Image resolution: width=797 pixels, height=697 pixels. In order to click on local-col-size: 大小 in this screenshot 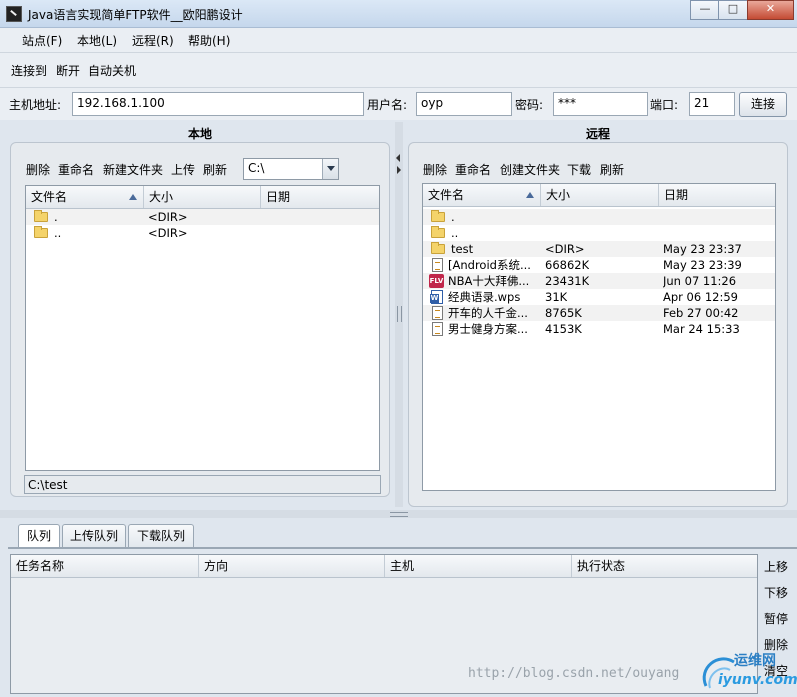, I will do `click(202, 197)`.